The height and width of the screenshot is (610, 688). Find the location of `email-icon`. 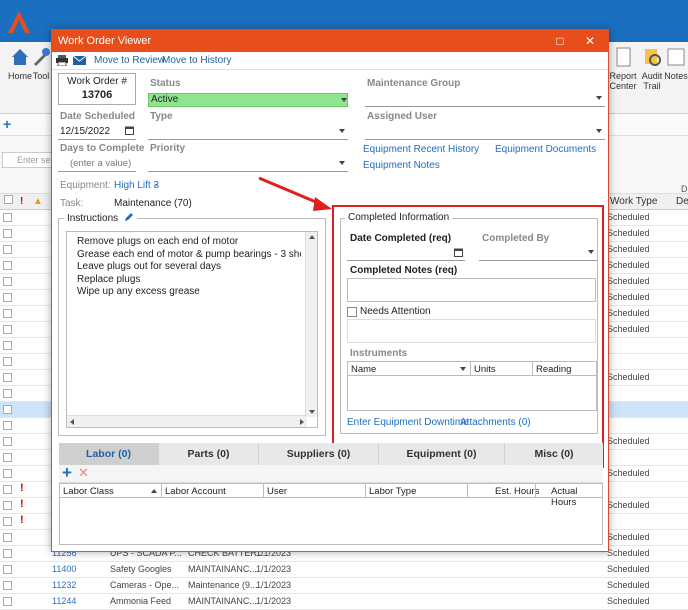

email-icon is located at coordinates (79, 60).